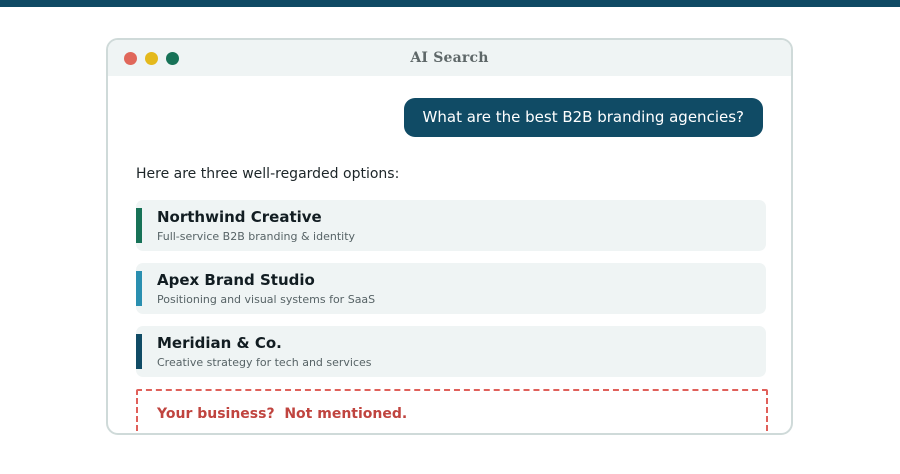 The width and height of the screenshot is (900, 474). Describe the element at coordinates (282, 414) in the screenshot. I see `missing-business-text: Your business? Not mentioned.` at that location.